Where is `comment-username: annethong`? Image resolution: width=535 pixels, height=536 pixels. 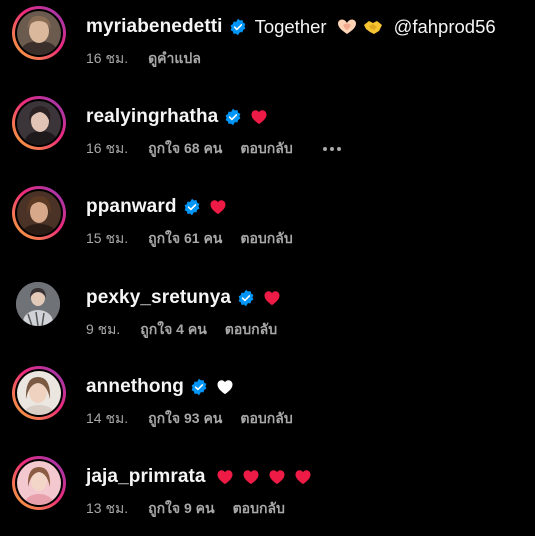
comment-username: annethong is located at coordinates (135, 387).